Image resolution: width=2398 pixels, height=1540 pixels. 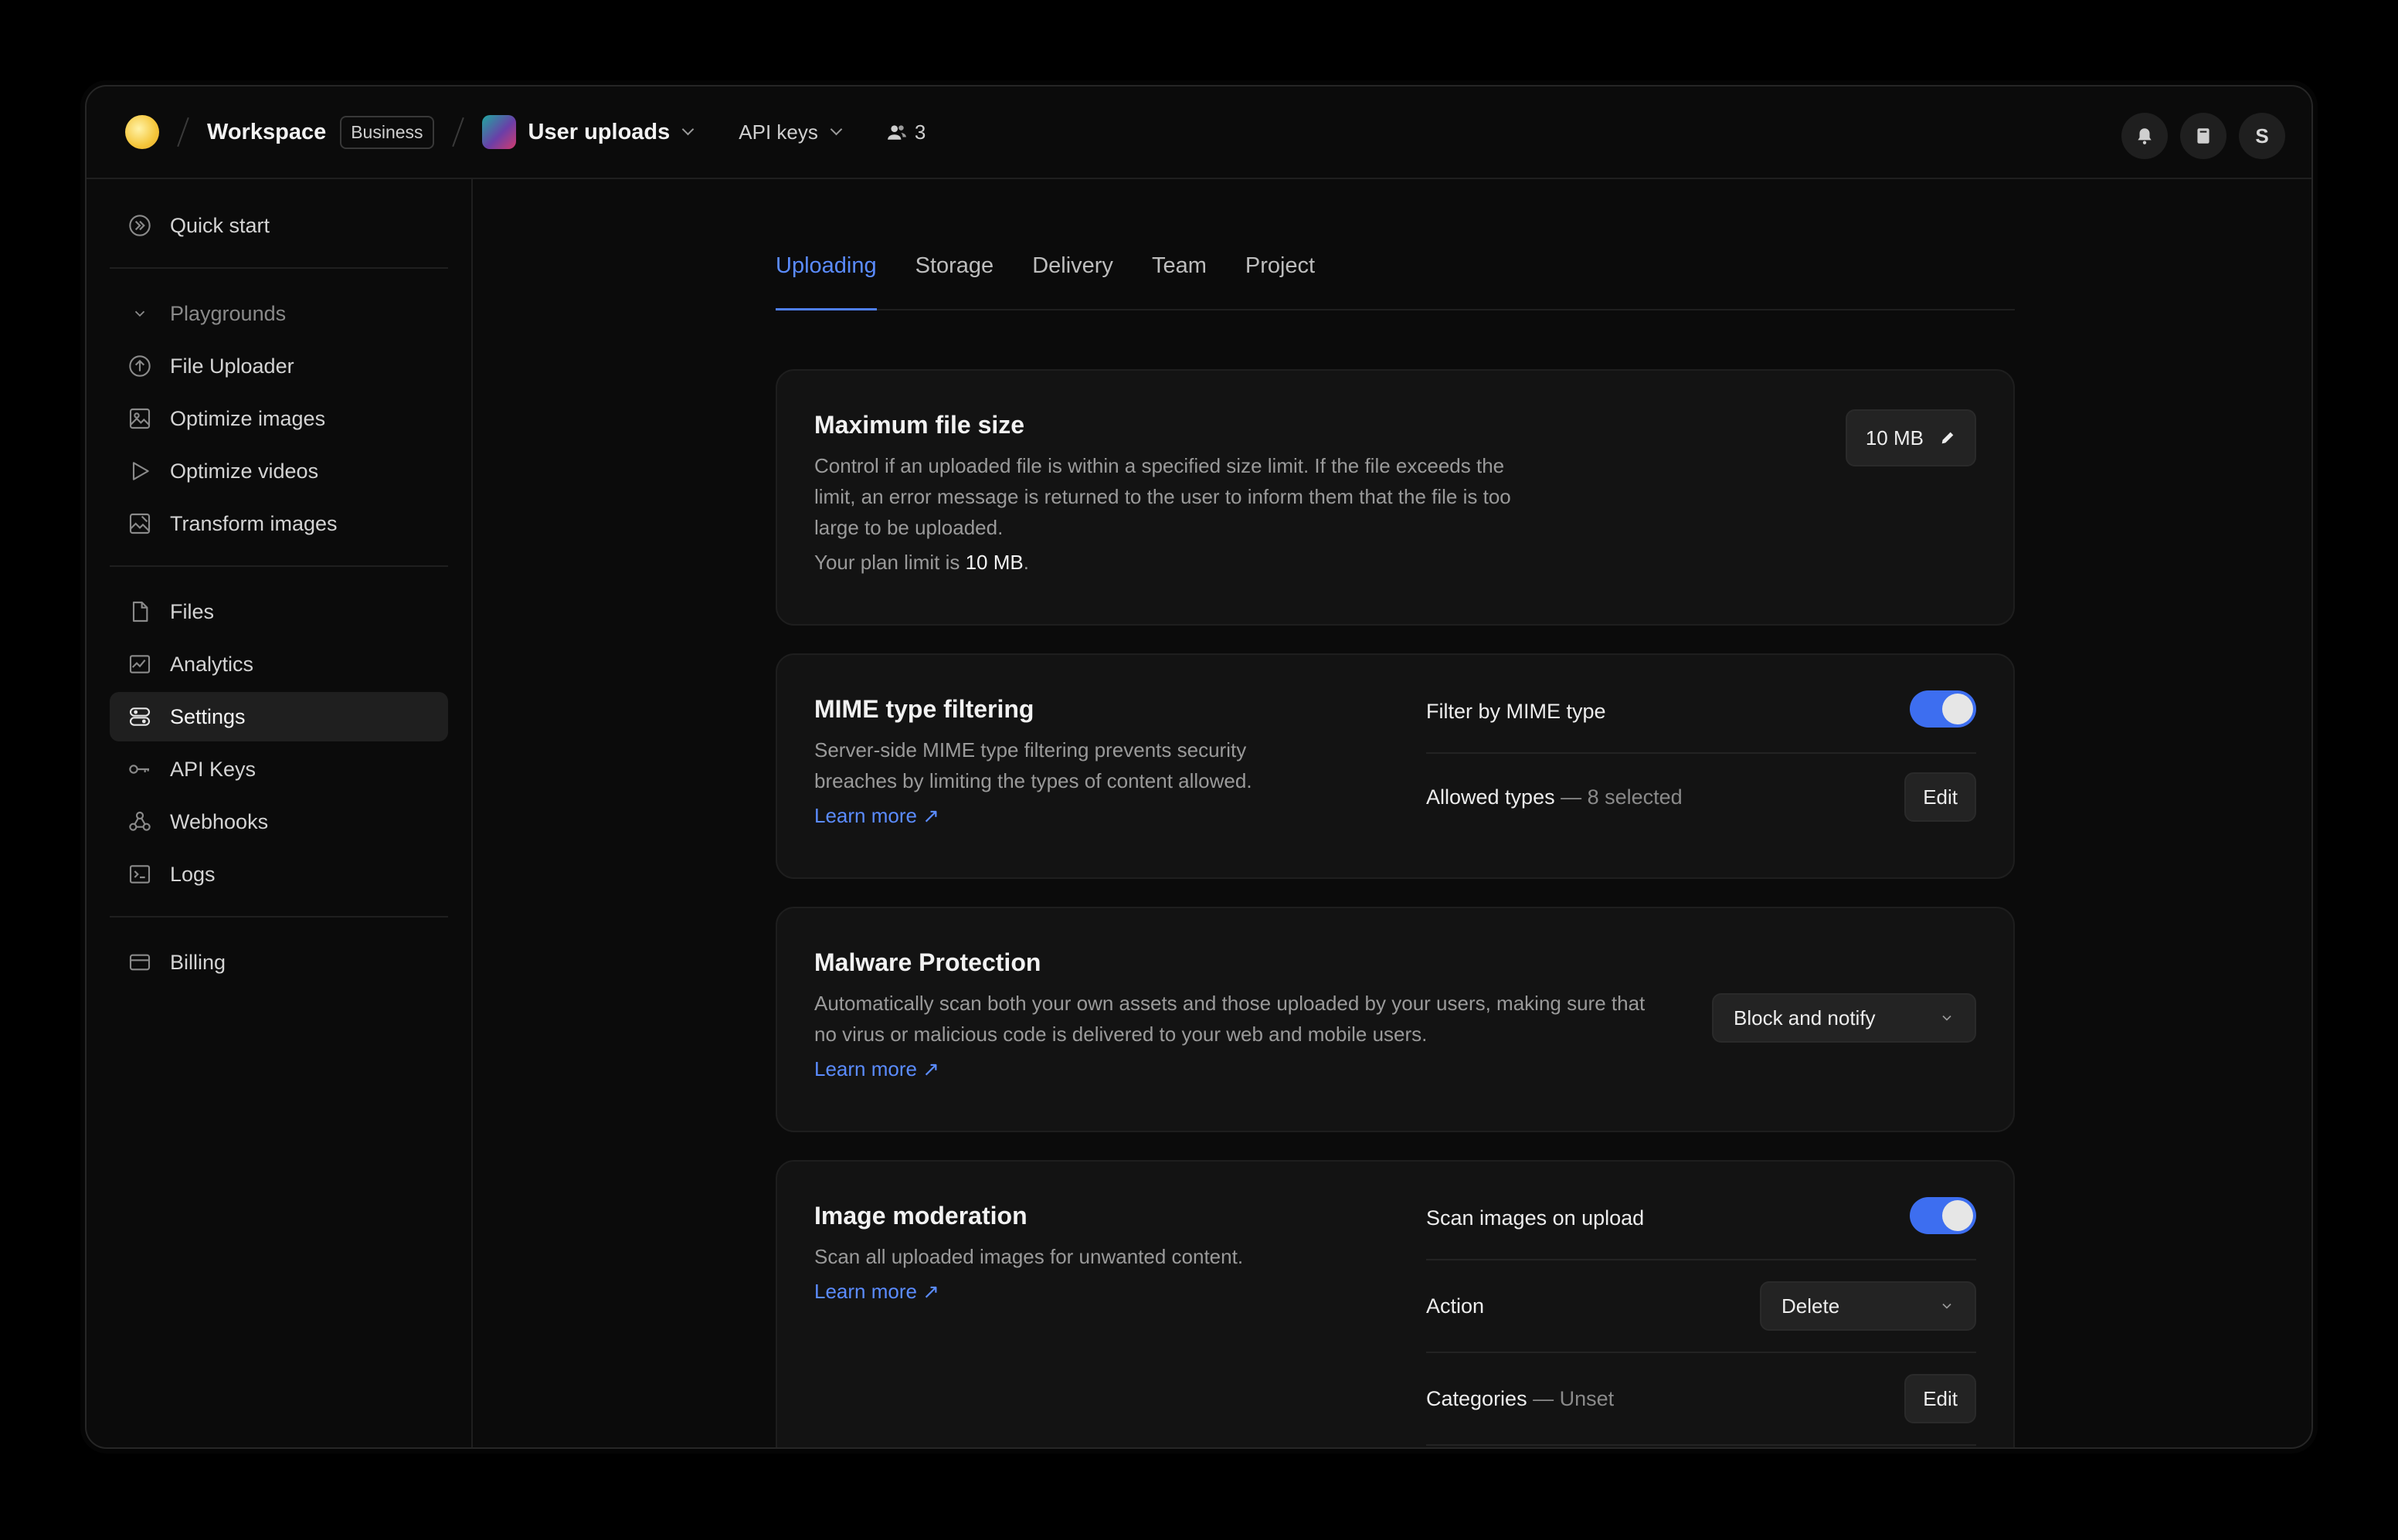 What do you see at coordinates (778, 132) in the screenshot?
I see `api-keys-menu-label: API keys` at bounding box center [778, 132].